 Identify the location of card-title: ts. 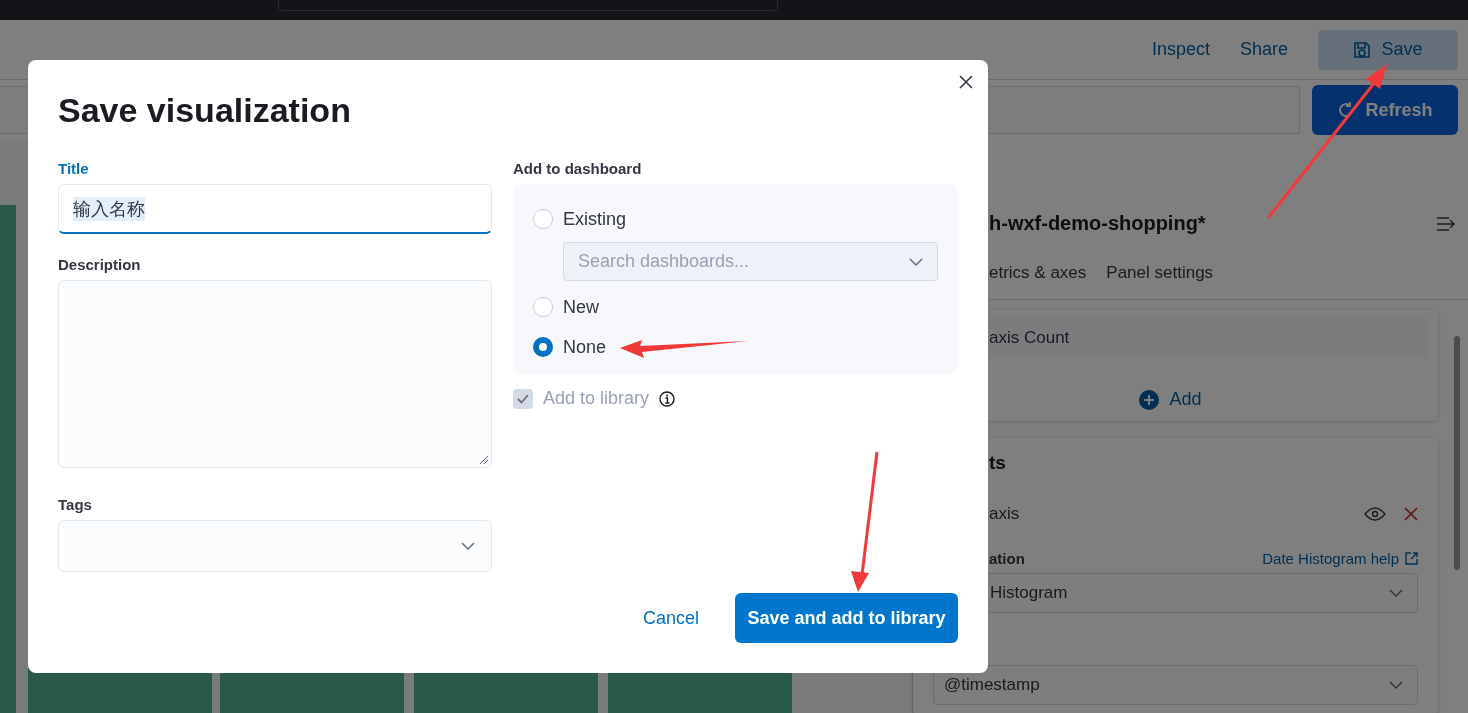
(997, 463).